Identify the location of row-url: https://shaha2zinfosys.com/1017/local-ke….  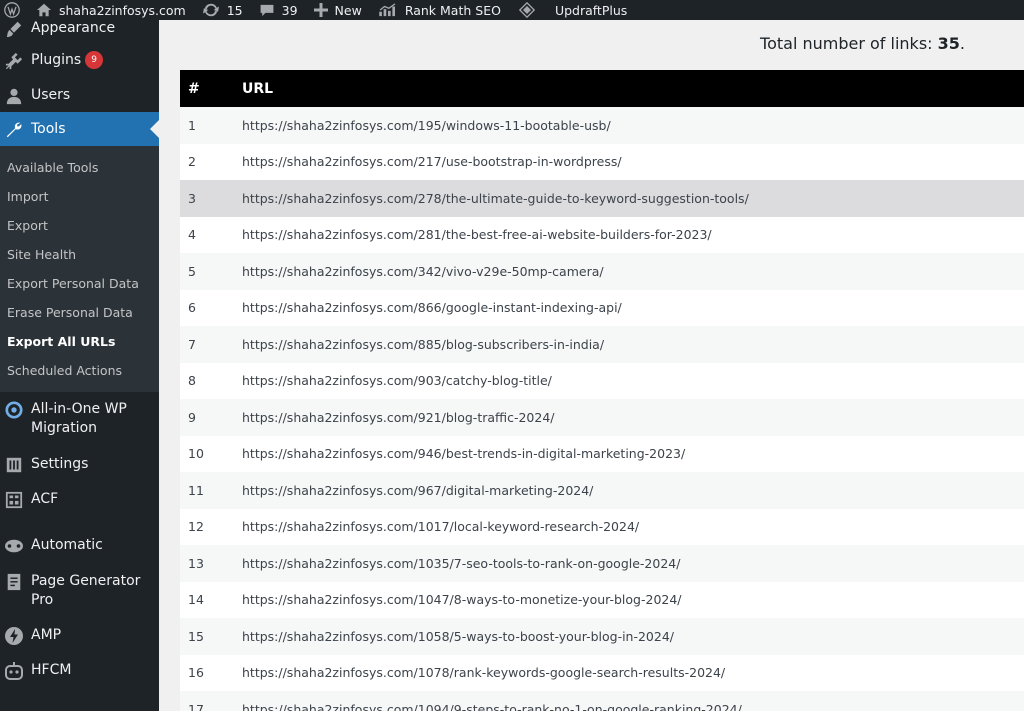
(633, 526).